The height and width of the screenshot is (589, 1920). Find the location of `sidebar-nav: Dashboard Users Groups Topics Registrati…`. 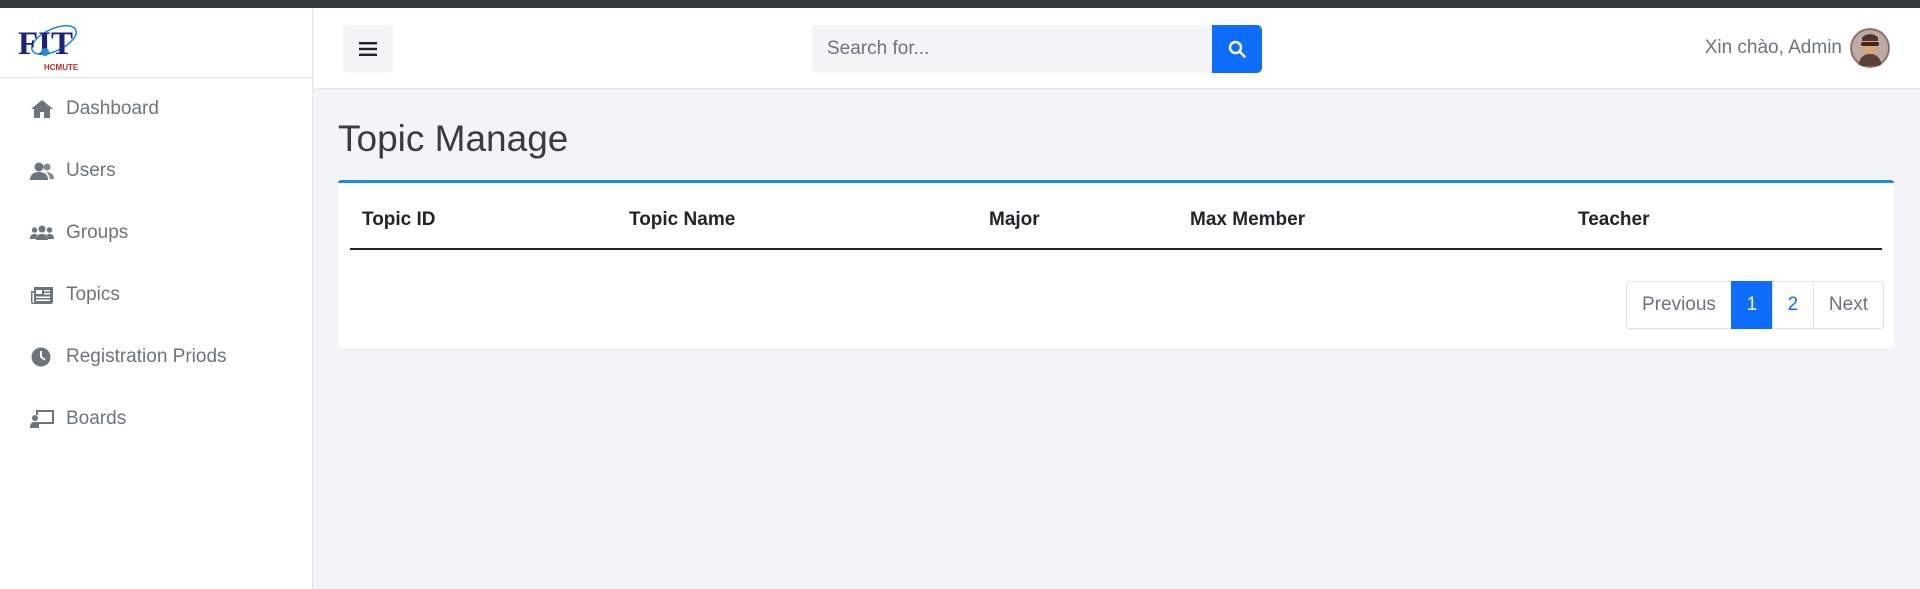

sidebar-nav: Dashboard Users Groups Topics Registrati… is located at coordinates (156, 264).